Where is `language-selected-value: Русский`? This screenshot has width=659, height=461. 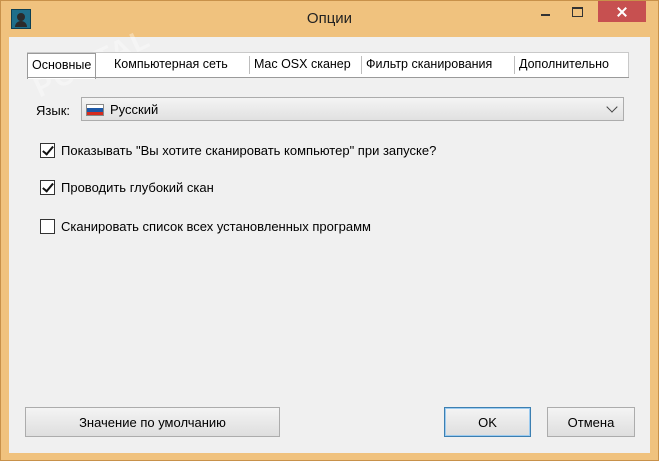 language-selected-value: Русский is located at coordinates (134, 109).